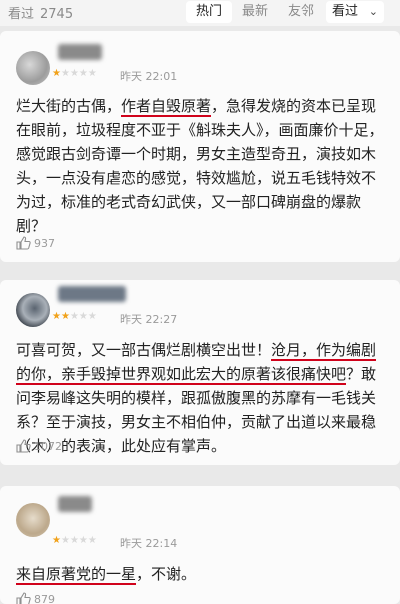 Image resolution: width=400 pixels, height=604 pixels. I want to click on like-count: 937, so click(44, 243).